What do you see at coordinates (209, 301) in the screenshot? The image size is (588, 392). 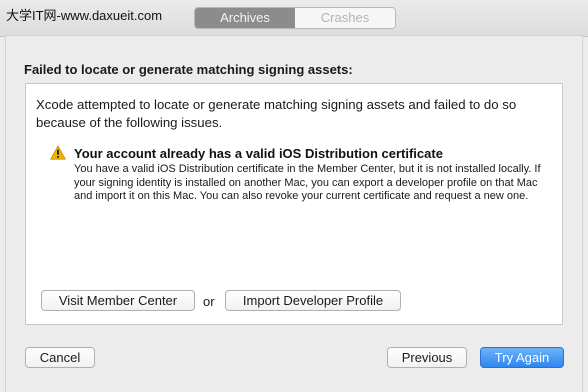 I see `or-label: or` at bounding box center [209, 301].